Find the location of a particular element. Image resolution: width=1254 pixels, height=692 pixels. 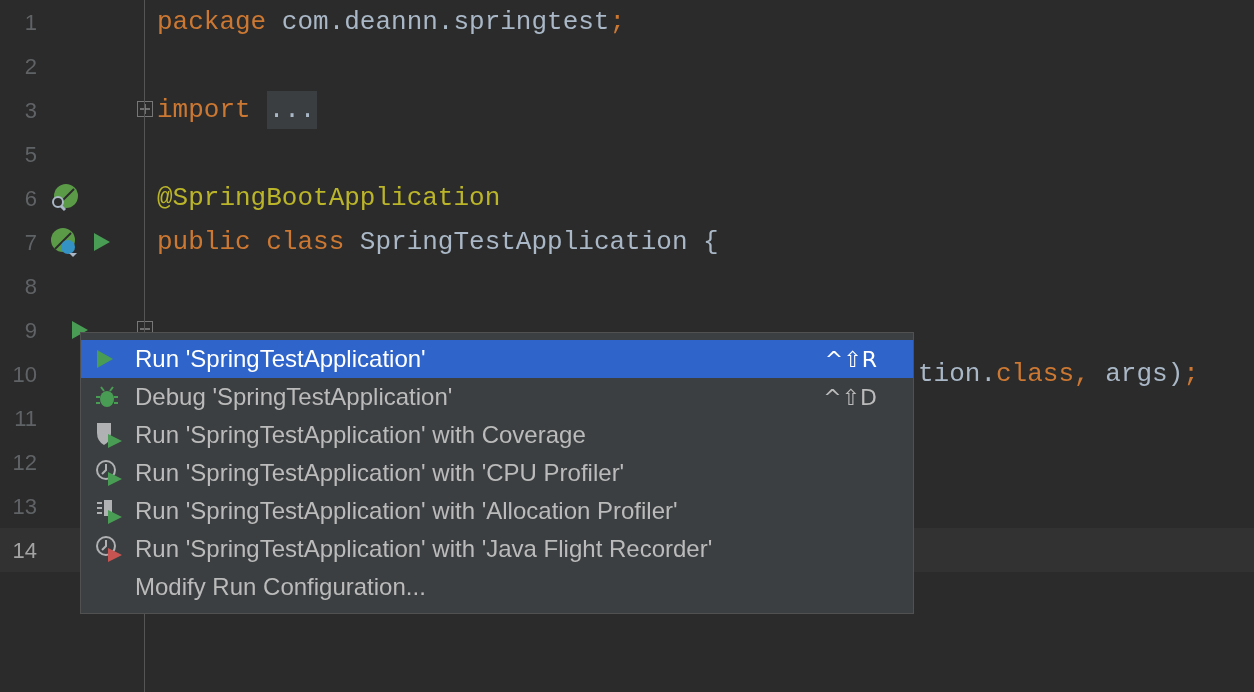

code-line: tion.class, args); is located at coordinates (1058, 374).